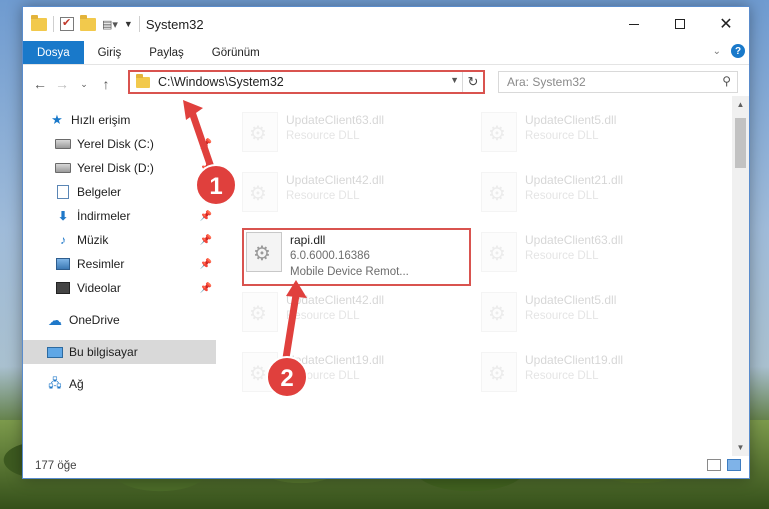 Image resolution: width=769 pixels, height=509 pixels. Describe the element at coordinates (356, 257) in the screenshot. I see `highlight-box-file` at that location.